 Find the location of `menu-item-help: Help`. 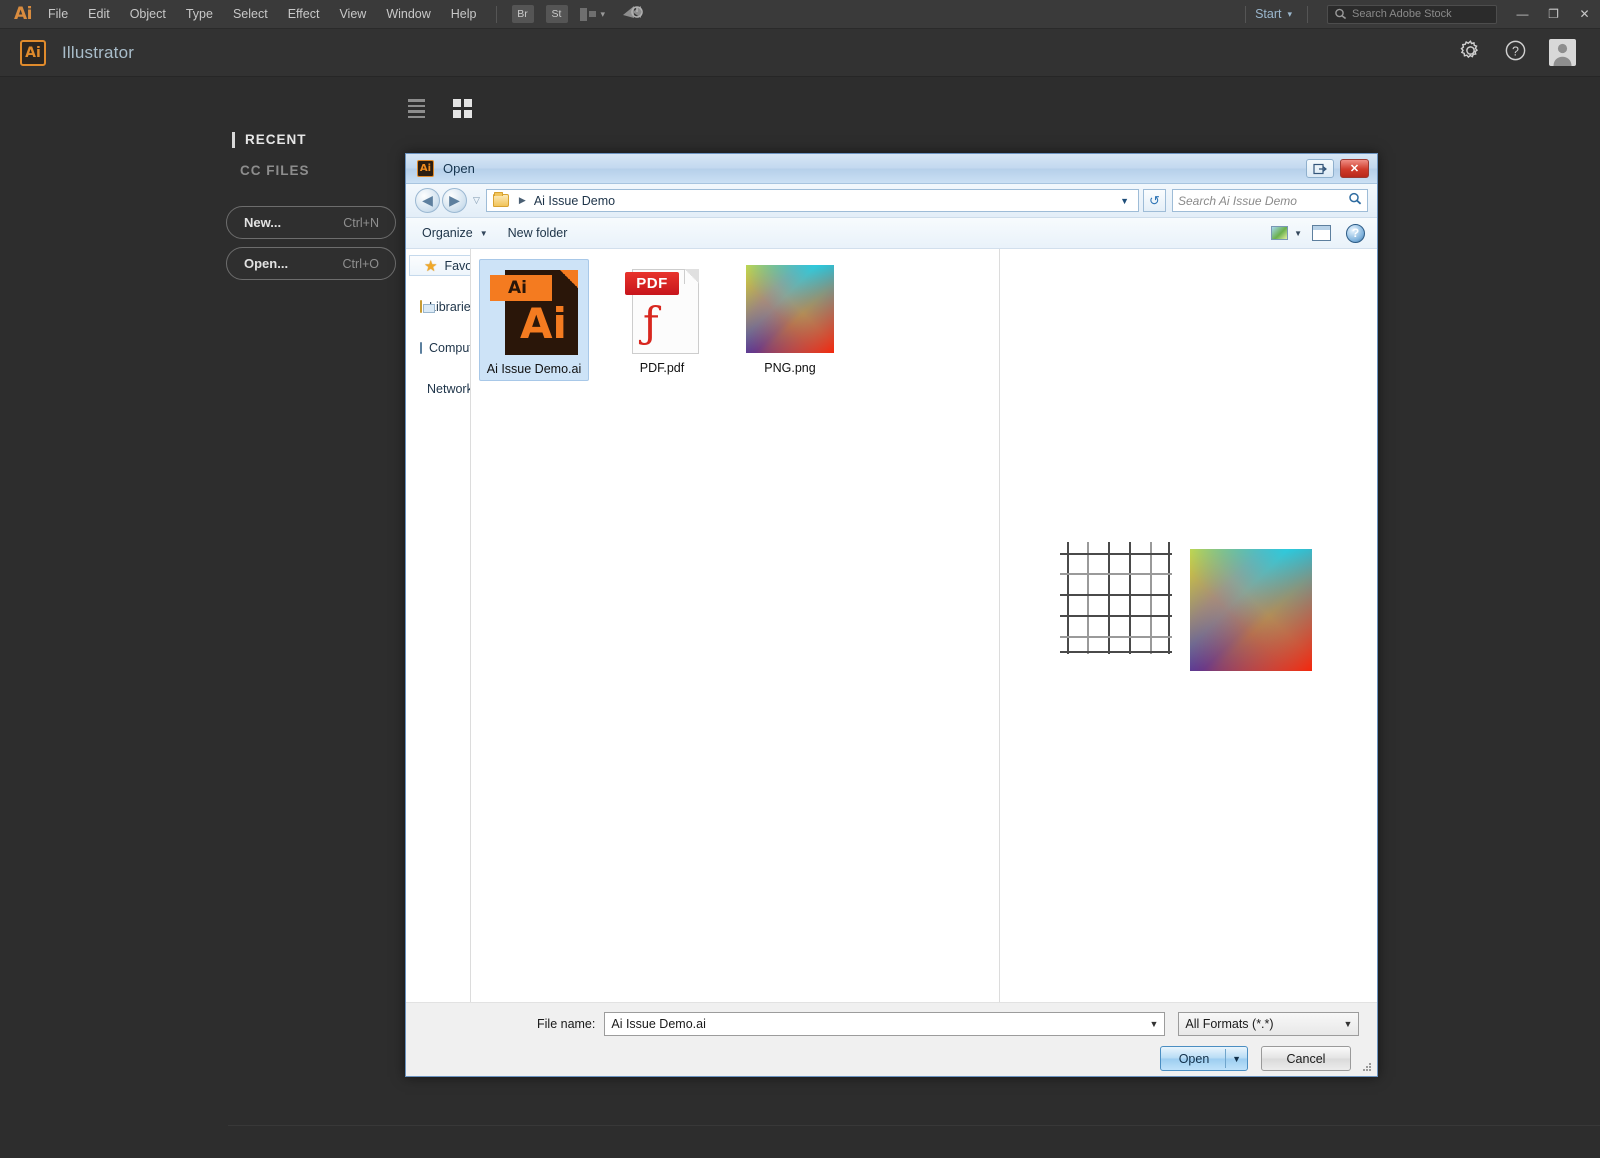

menu-item-help: Help is located at coordinates (464, 14).